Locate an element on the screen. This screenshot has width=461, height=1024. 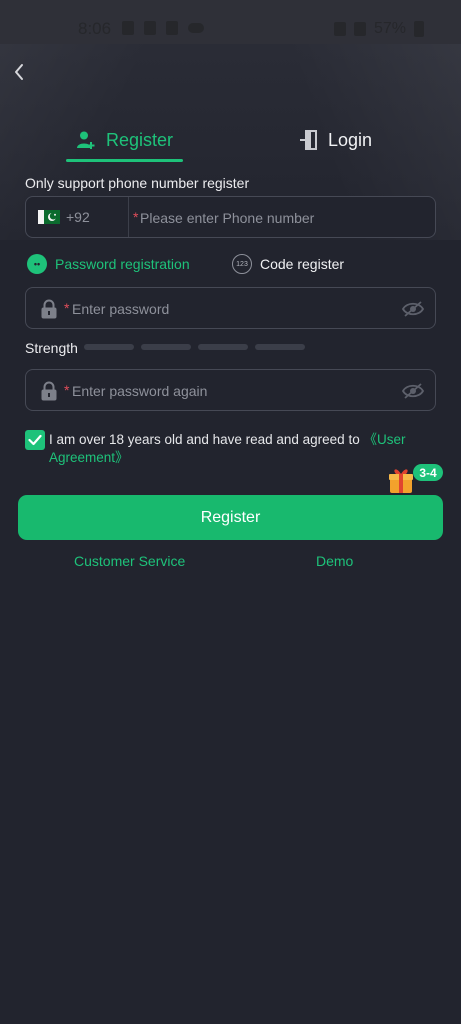
password-dots-icon: •• is located at coordinates (37, 264).